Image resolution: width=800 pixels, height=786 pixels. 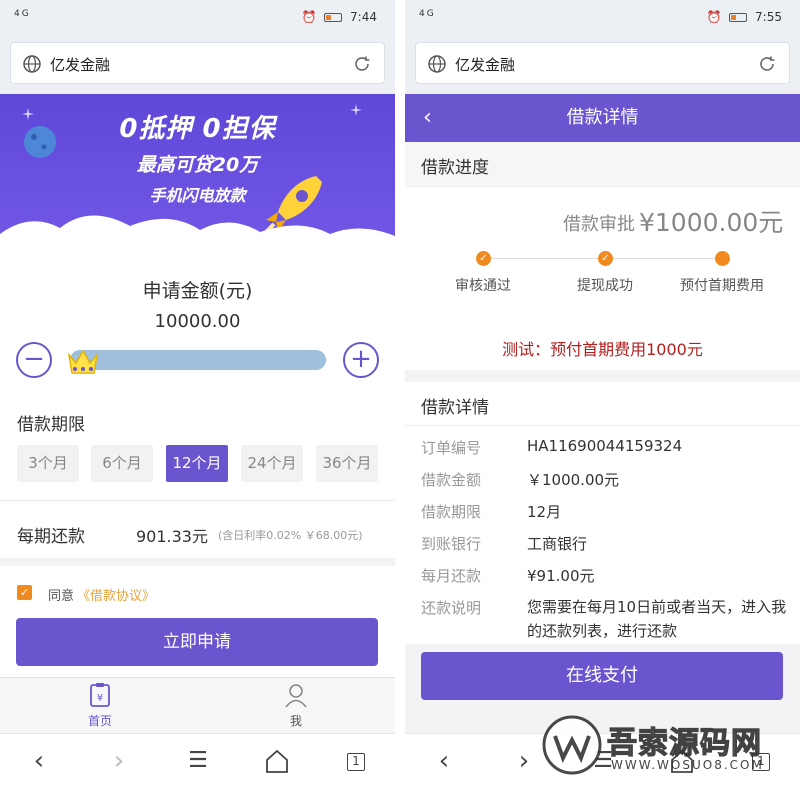 I want to click on detail-row: 每月还款 ¥91.00元, so click(x=508, y=575).